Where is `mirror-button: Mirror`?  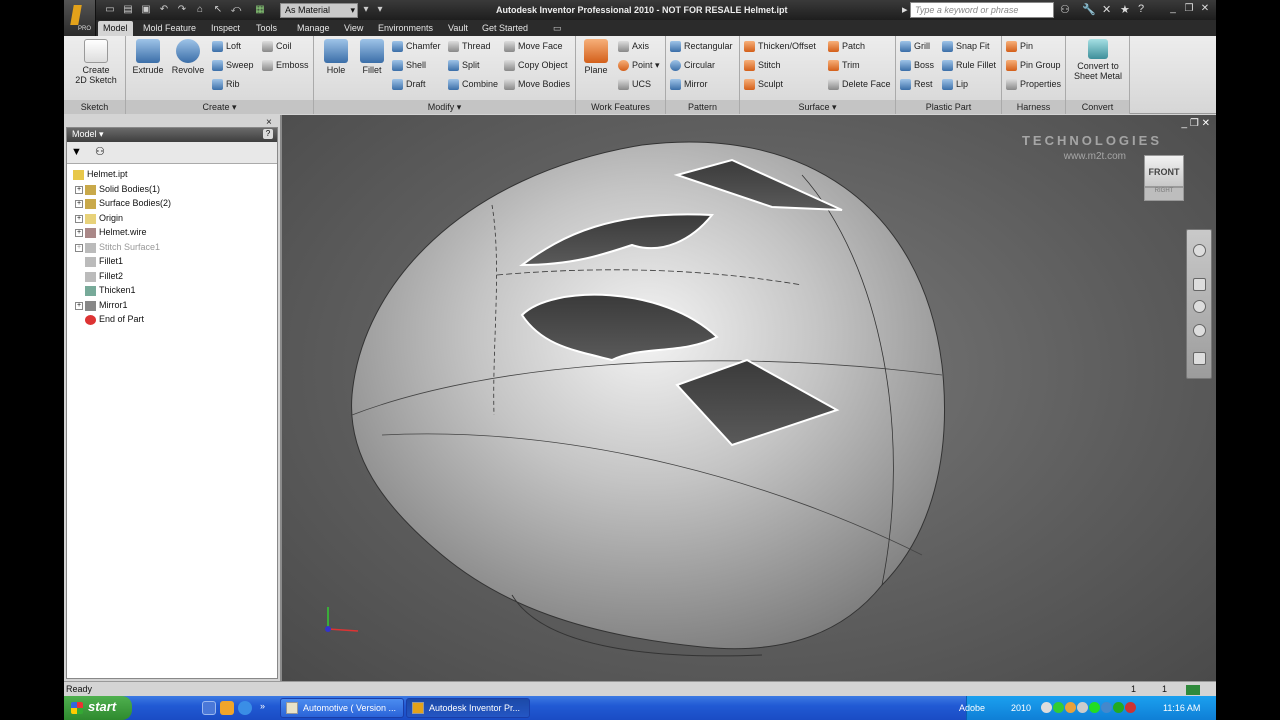
mirror-button: Mirror is located at coordinates (689, 86).